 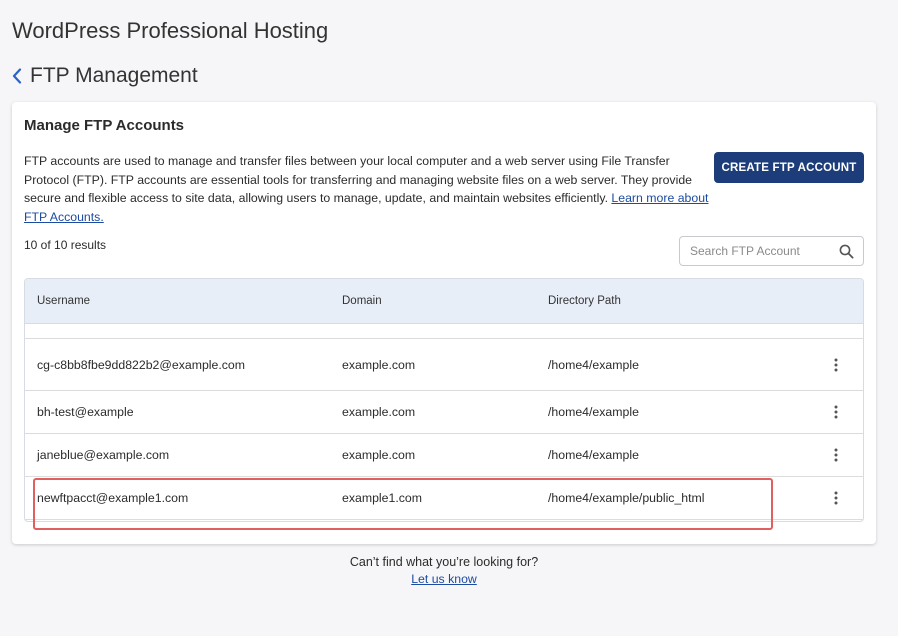 What do you see at coordinates (141, 364) in the screenshot?
I see `username-cell: cg-c8bb8fbe9dd822b2@example.com` at bounding box center [141, 364].